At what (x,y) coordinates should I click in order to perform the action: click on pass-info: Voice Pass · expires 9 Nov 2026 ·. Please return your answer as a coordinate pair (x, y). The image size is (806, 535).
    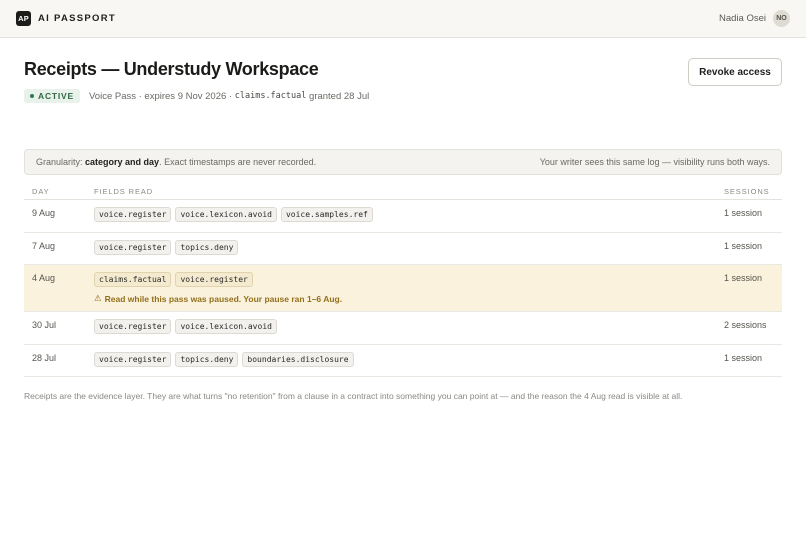
    Looking at the image, I should click on (161, 96).